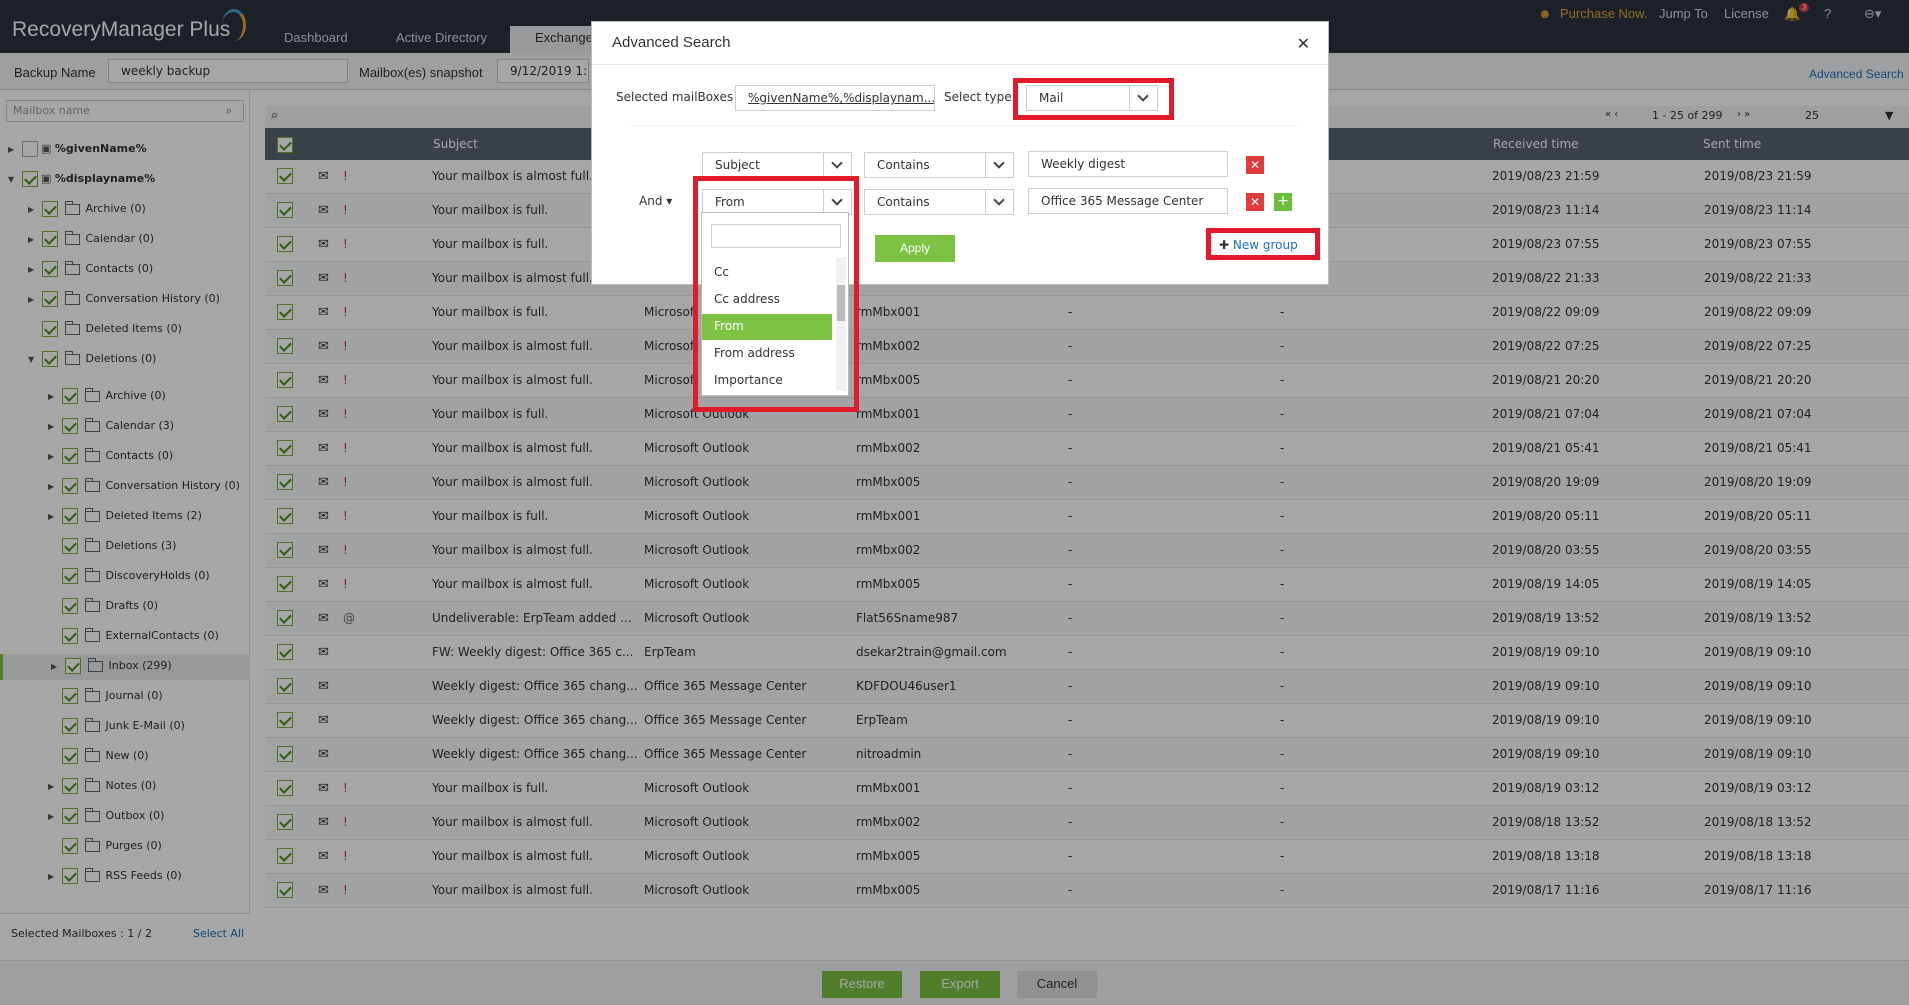 Image resolution: width=1909 pixels, height=1005 pixels. What do you see at coordinates (675, 97) in the screenshot?
I see `selected-mailboxes-label: Selected mailBoxes` at bounding box center [675, 97].